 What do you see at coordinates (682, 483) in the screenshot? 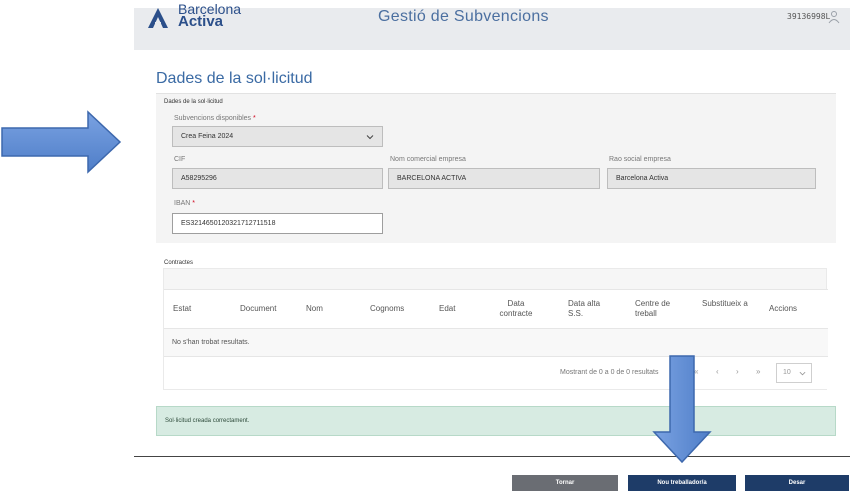
I see `nou-treballador-button: Nou treballador/a` at bounding box center [682, 483].